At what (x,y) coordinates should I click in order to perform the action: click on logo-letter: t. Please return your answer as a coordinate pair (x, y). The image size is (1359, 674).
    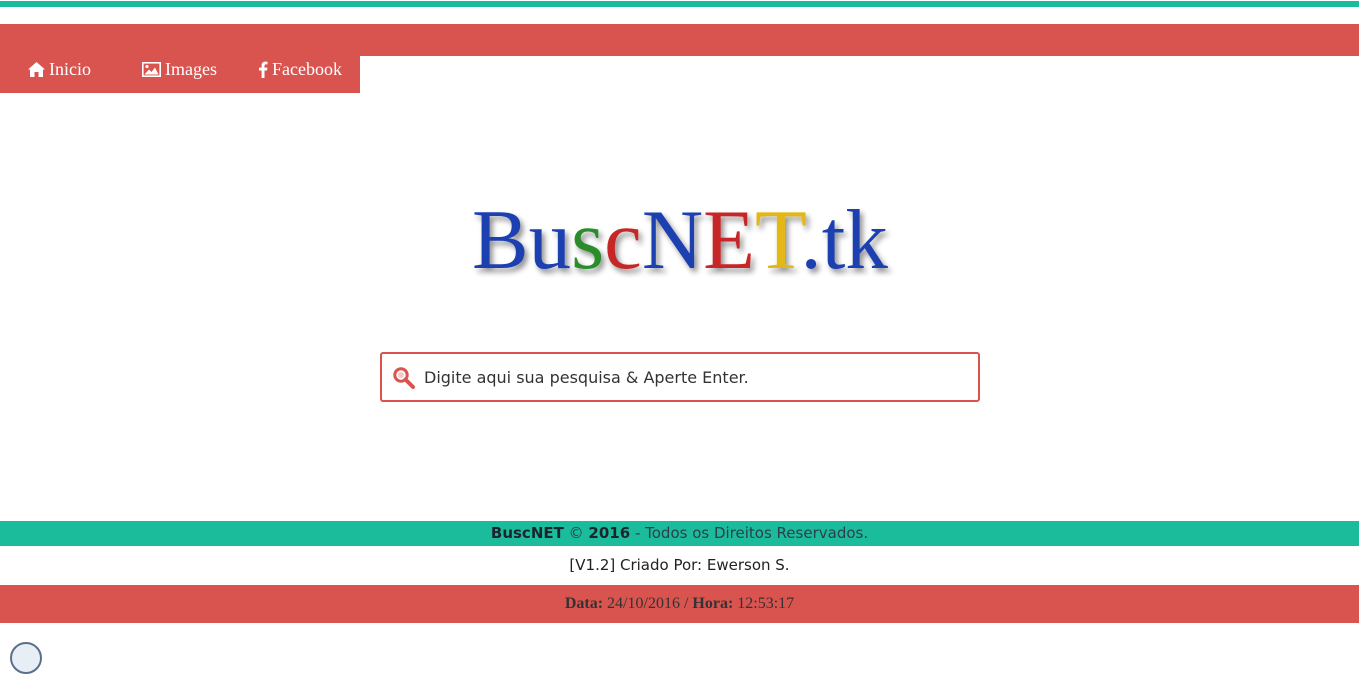
    Looking at the image, I should click on (834, 238).